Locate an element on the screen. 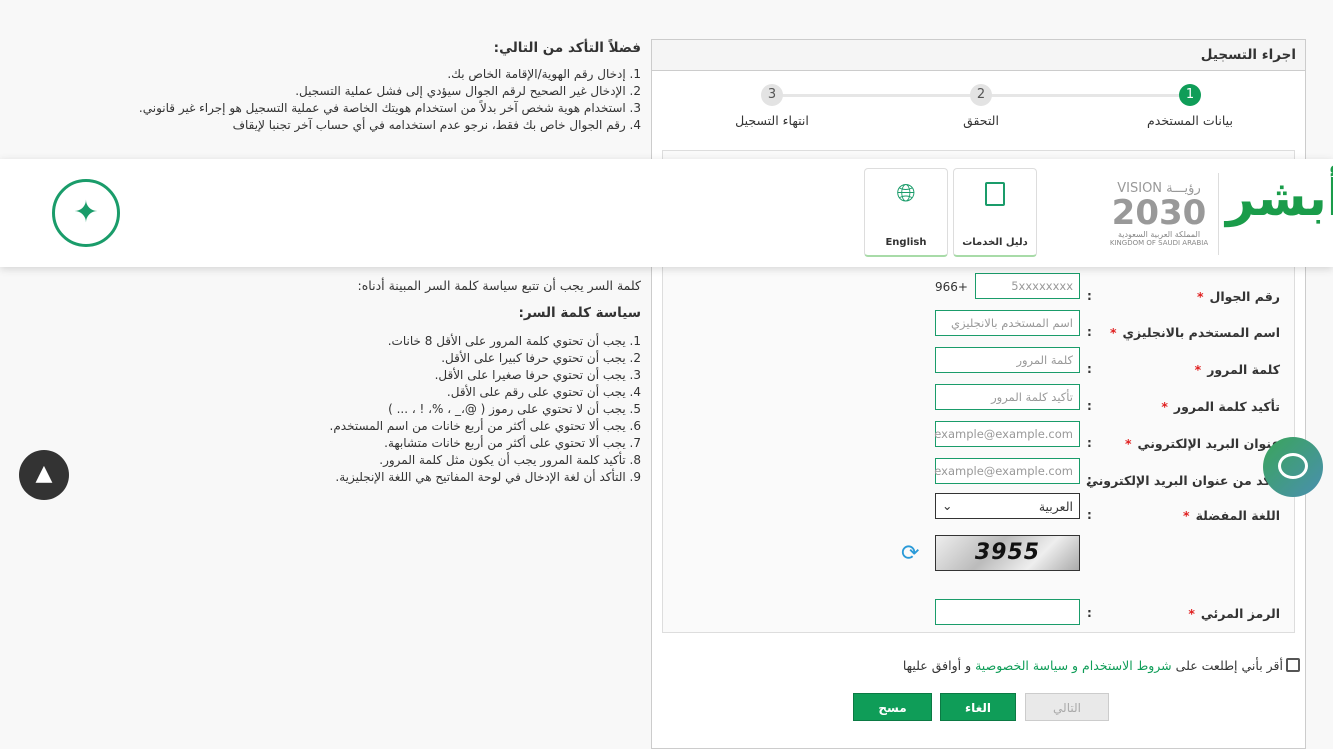 Image resolution: width=1333 pixels, height=749 pixels. services-guide-button: دليل الخدمات is located at coordinates (995, 212).